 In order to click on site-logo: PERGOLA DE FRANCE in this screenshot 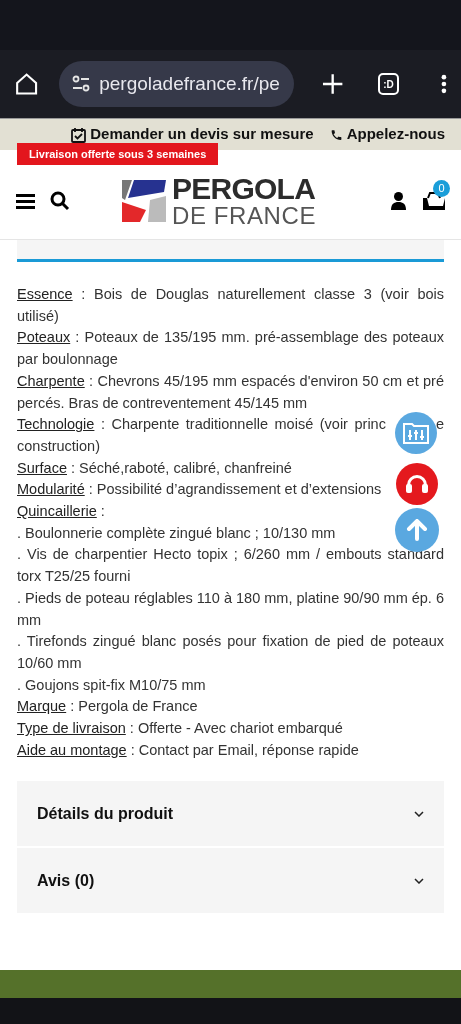, I will do `click(219, 200)`.